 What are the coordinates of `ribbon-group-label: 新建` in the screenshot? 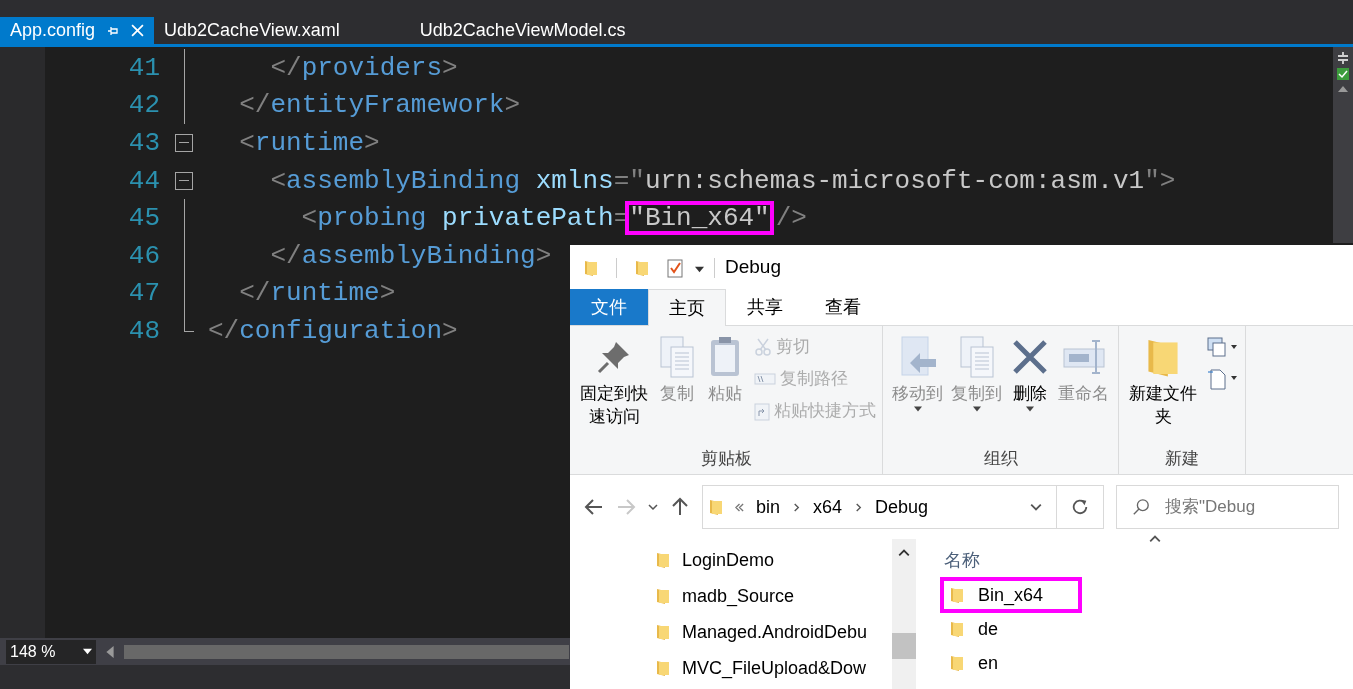 It's located at (1182, 459).